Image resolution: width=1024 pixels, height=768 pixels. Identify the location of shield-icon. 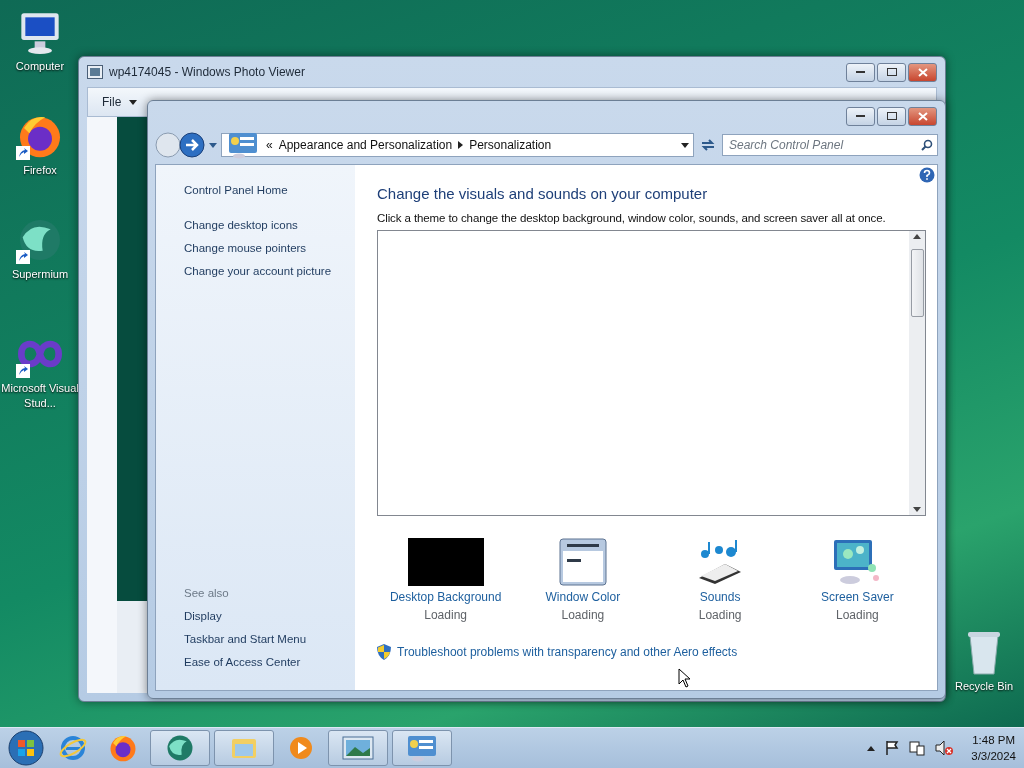
(384, 652).